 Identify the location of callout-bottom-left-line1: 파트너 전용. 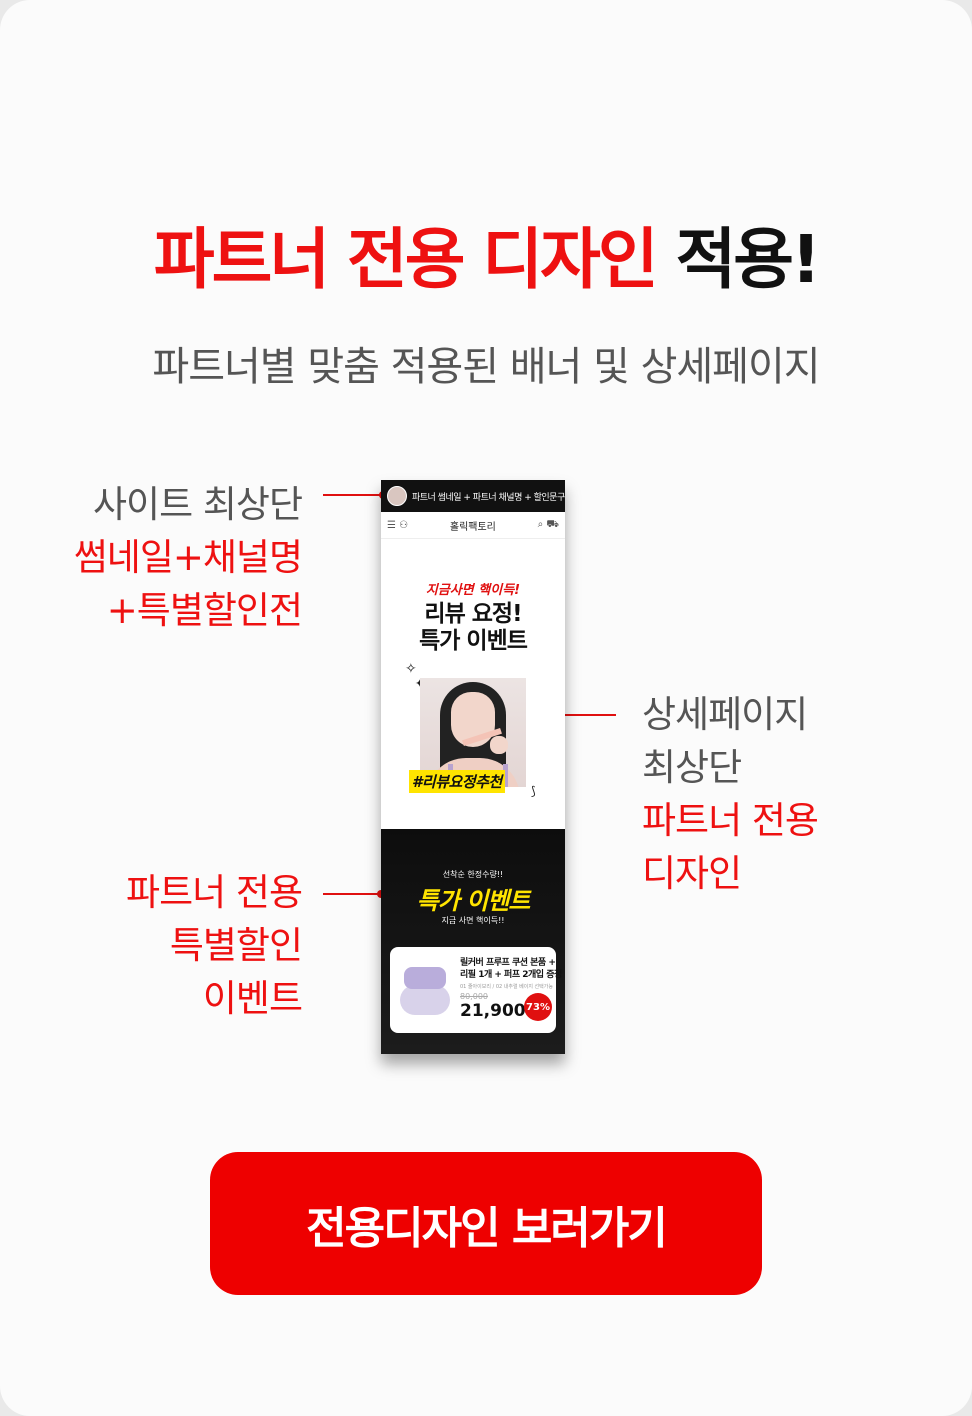
(214, 892).